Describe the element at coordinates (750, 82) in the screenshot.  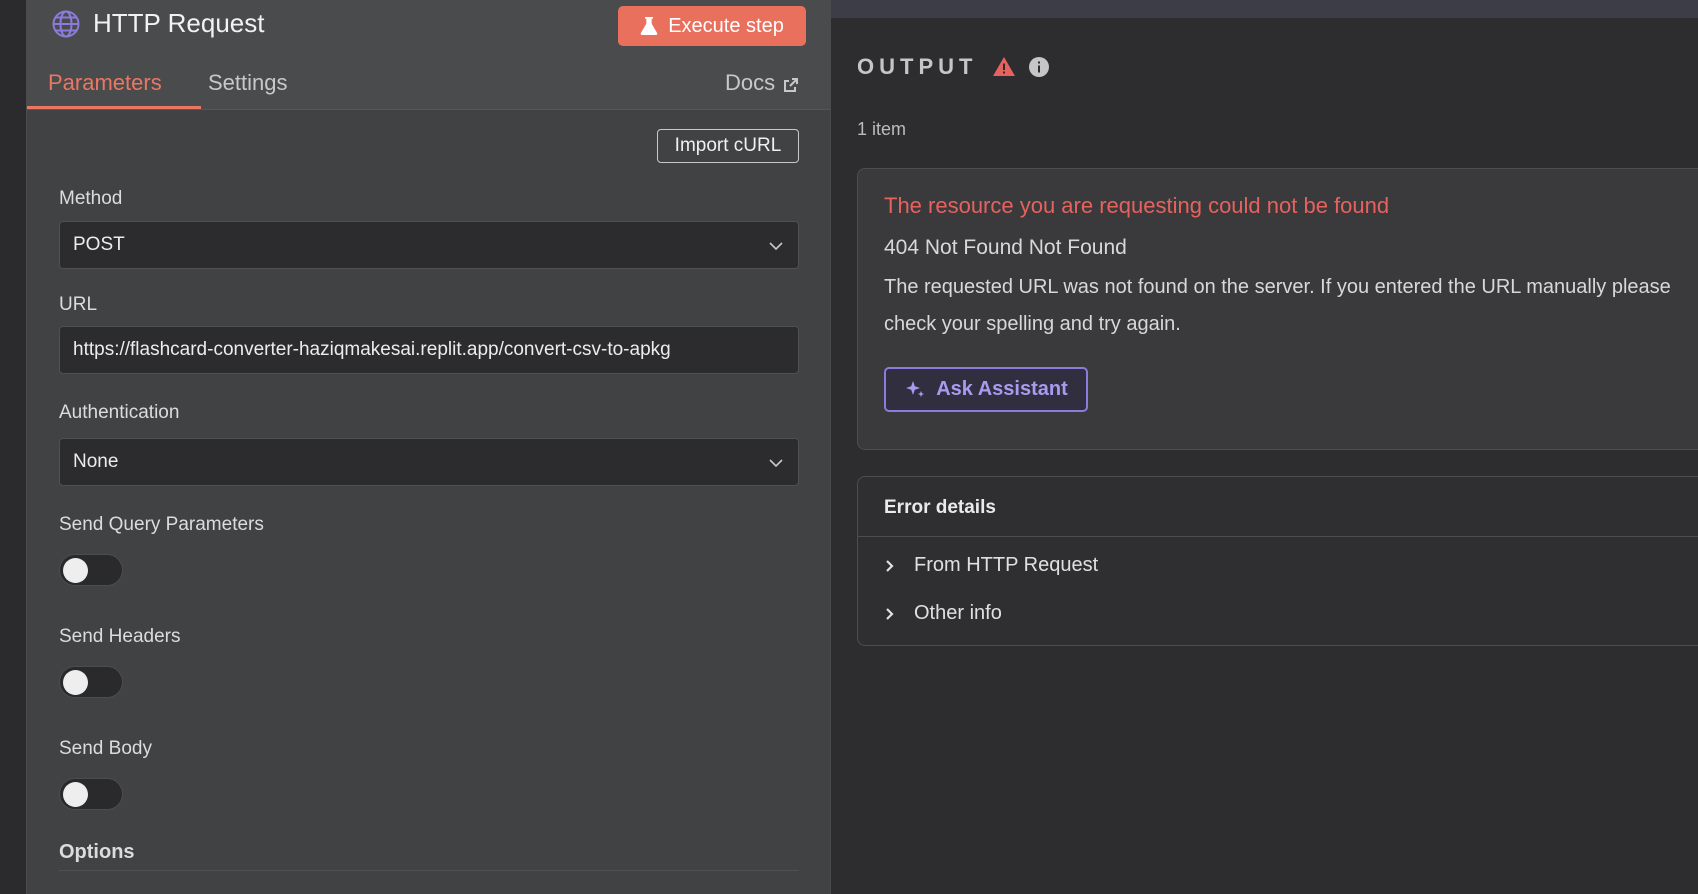
I see `docs-label: Docs` at that location.